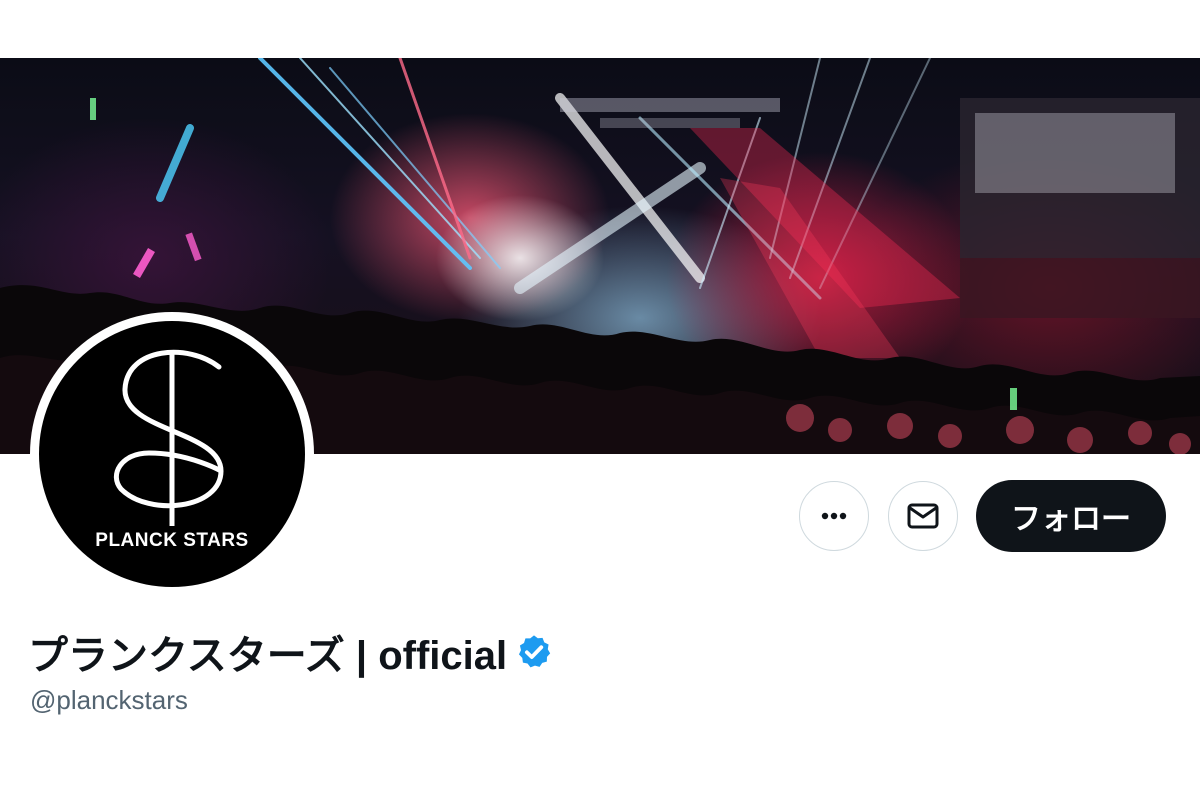 Image resolution: width=1200 pixels, height=800 pixels. I want to click on message-button, so click(923, 516).